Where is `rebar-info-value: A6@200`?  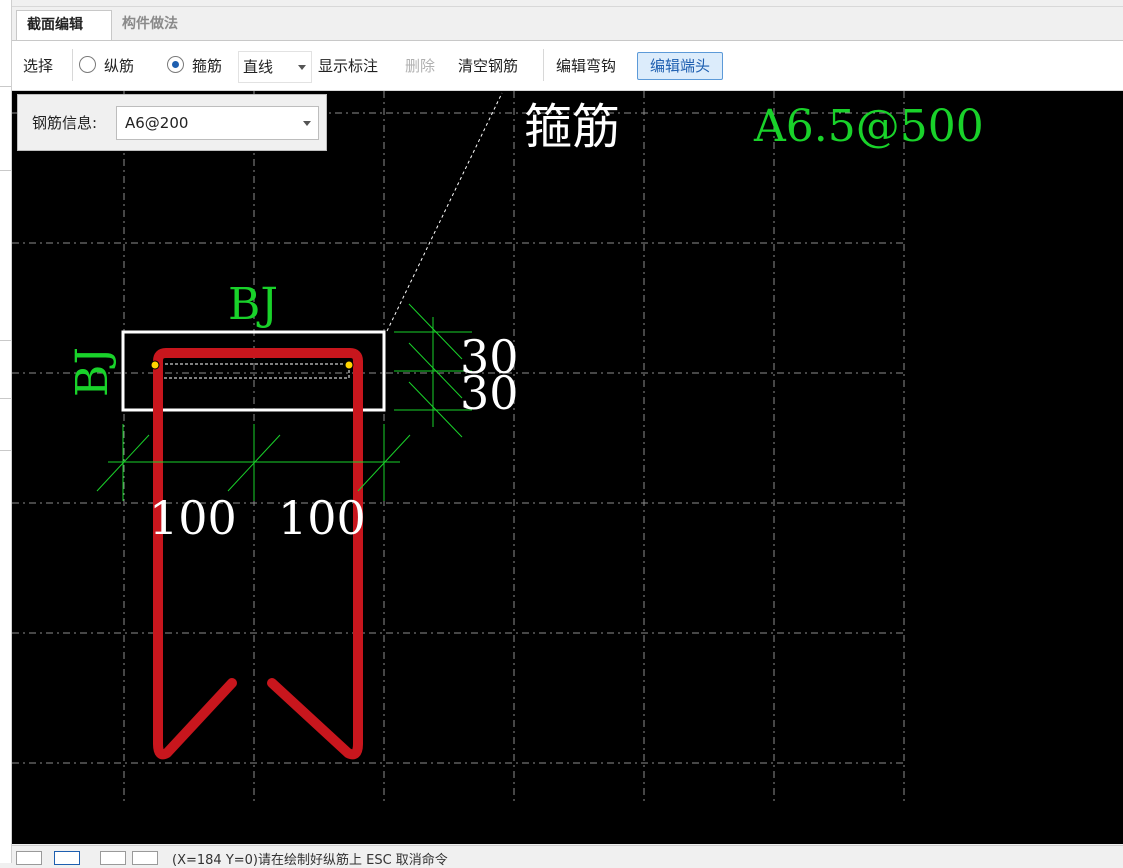 rebar-info-value: A6@200 is located at coordinates (157, 123).